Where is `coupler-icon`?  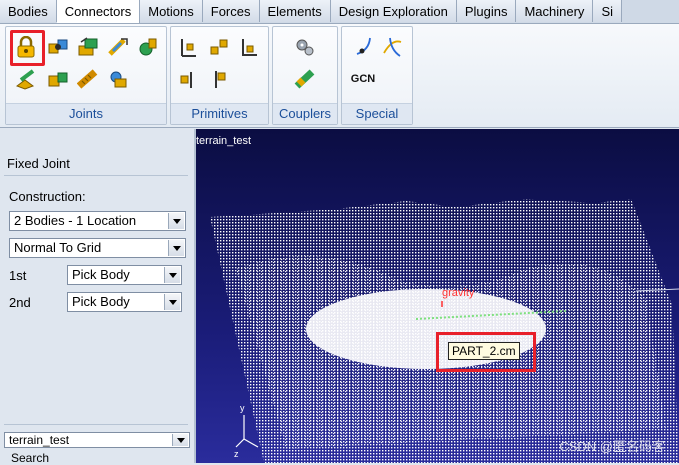 coupler-icon is located at coordinates (305, 79).